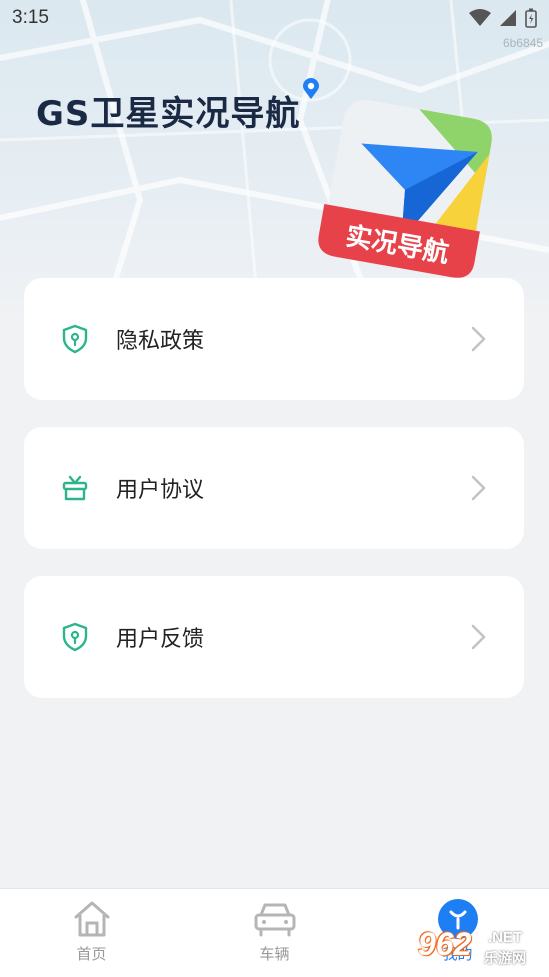  What do you see at coordinates (522, 43) in the screenshot?
I see `device-id-watermark: 6b6845` at bounding box center [522, 43].